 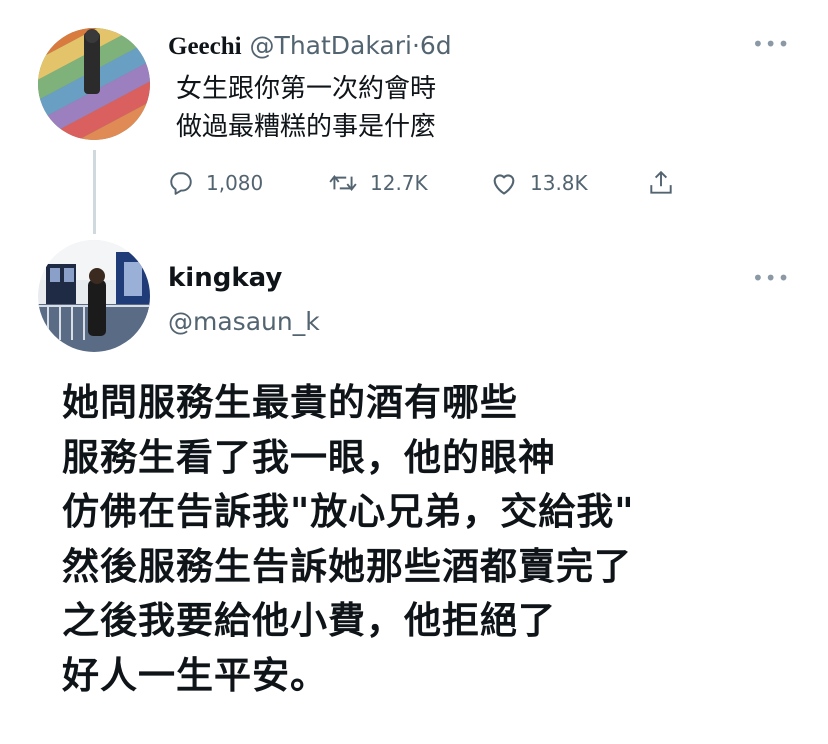 I want to click on retweet-icon, so click(x=343, y=183).